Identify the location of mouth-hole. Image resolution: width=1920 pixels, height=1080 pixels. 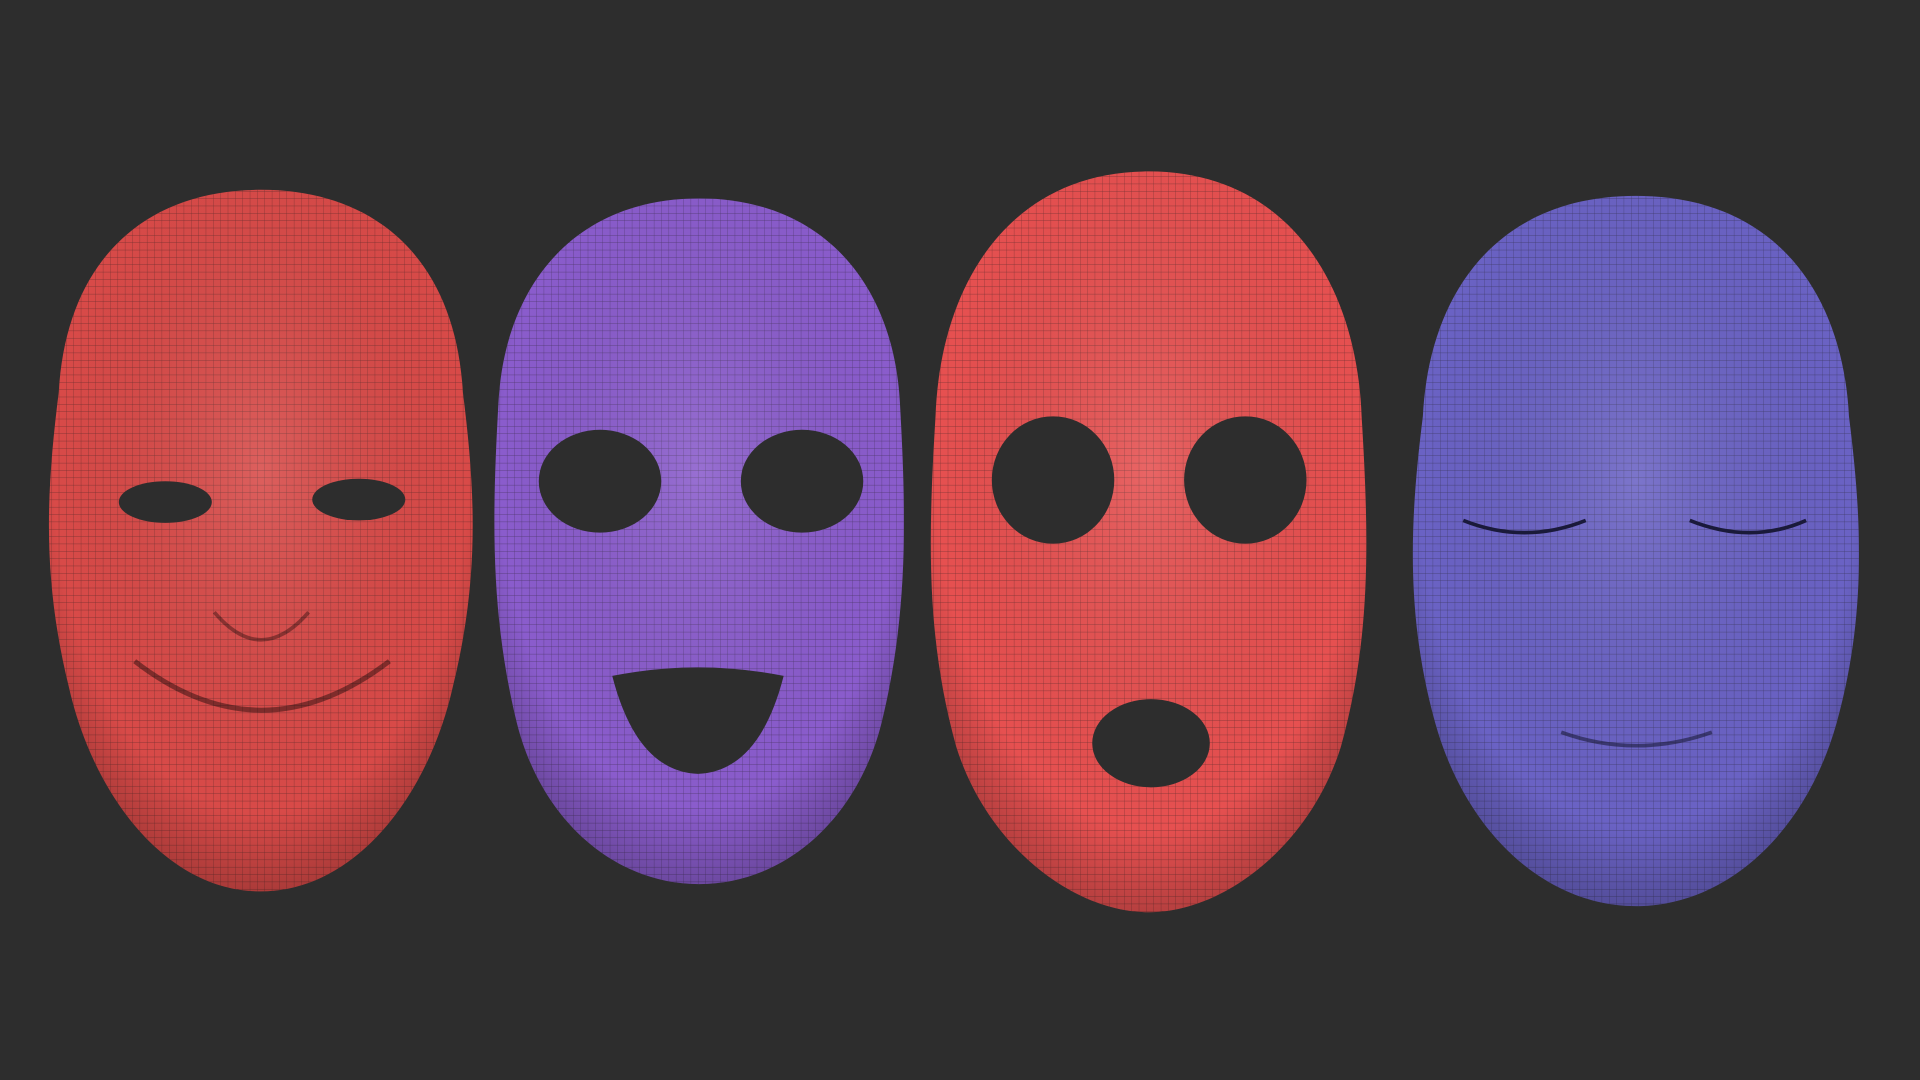
(1151, 743).